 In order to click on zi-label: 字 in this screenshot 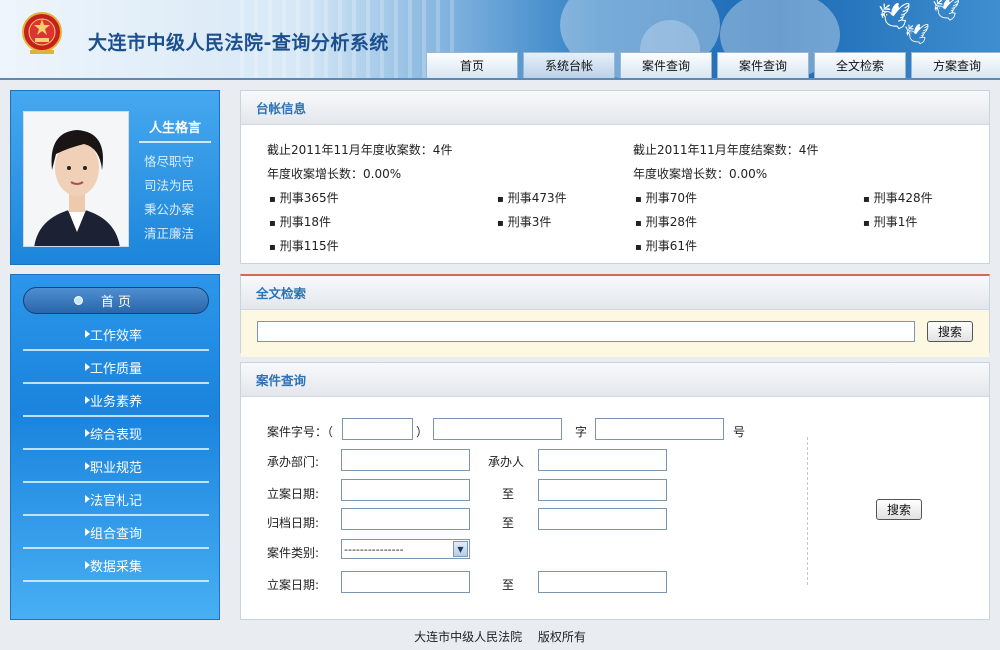, I will do `click(581, 432)`.